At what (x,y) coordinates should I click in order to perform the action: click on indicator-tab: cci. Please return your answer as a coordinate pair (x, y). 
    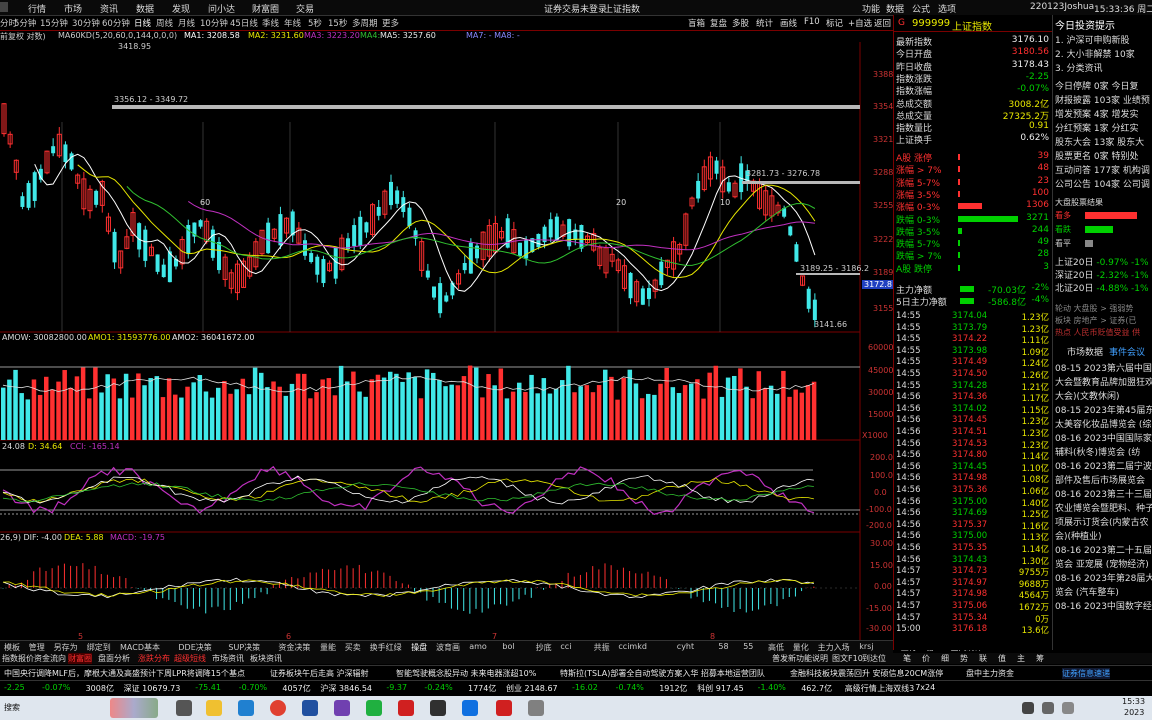
    Looking at the image, I should click on (565, 646).